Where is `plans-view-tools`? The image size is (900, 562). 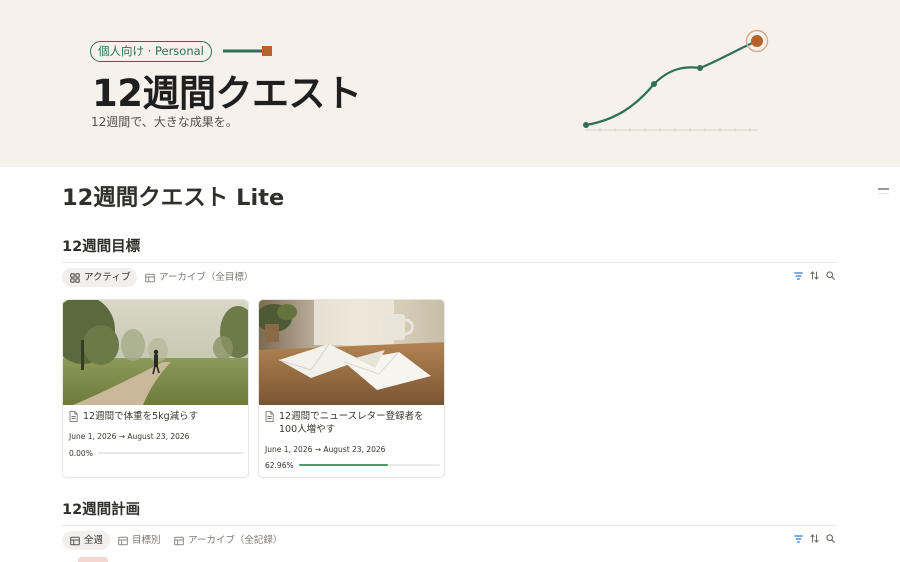 plans-view-tools is located at coordinates (814, 538).